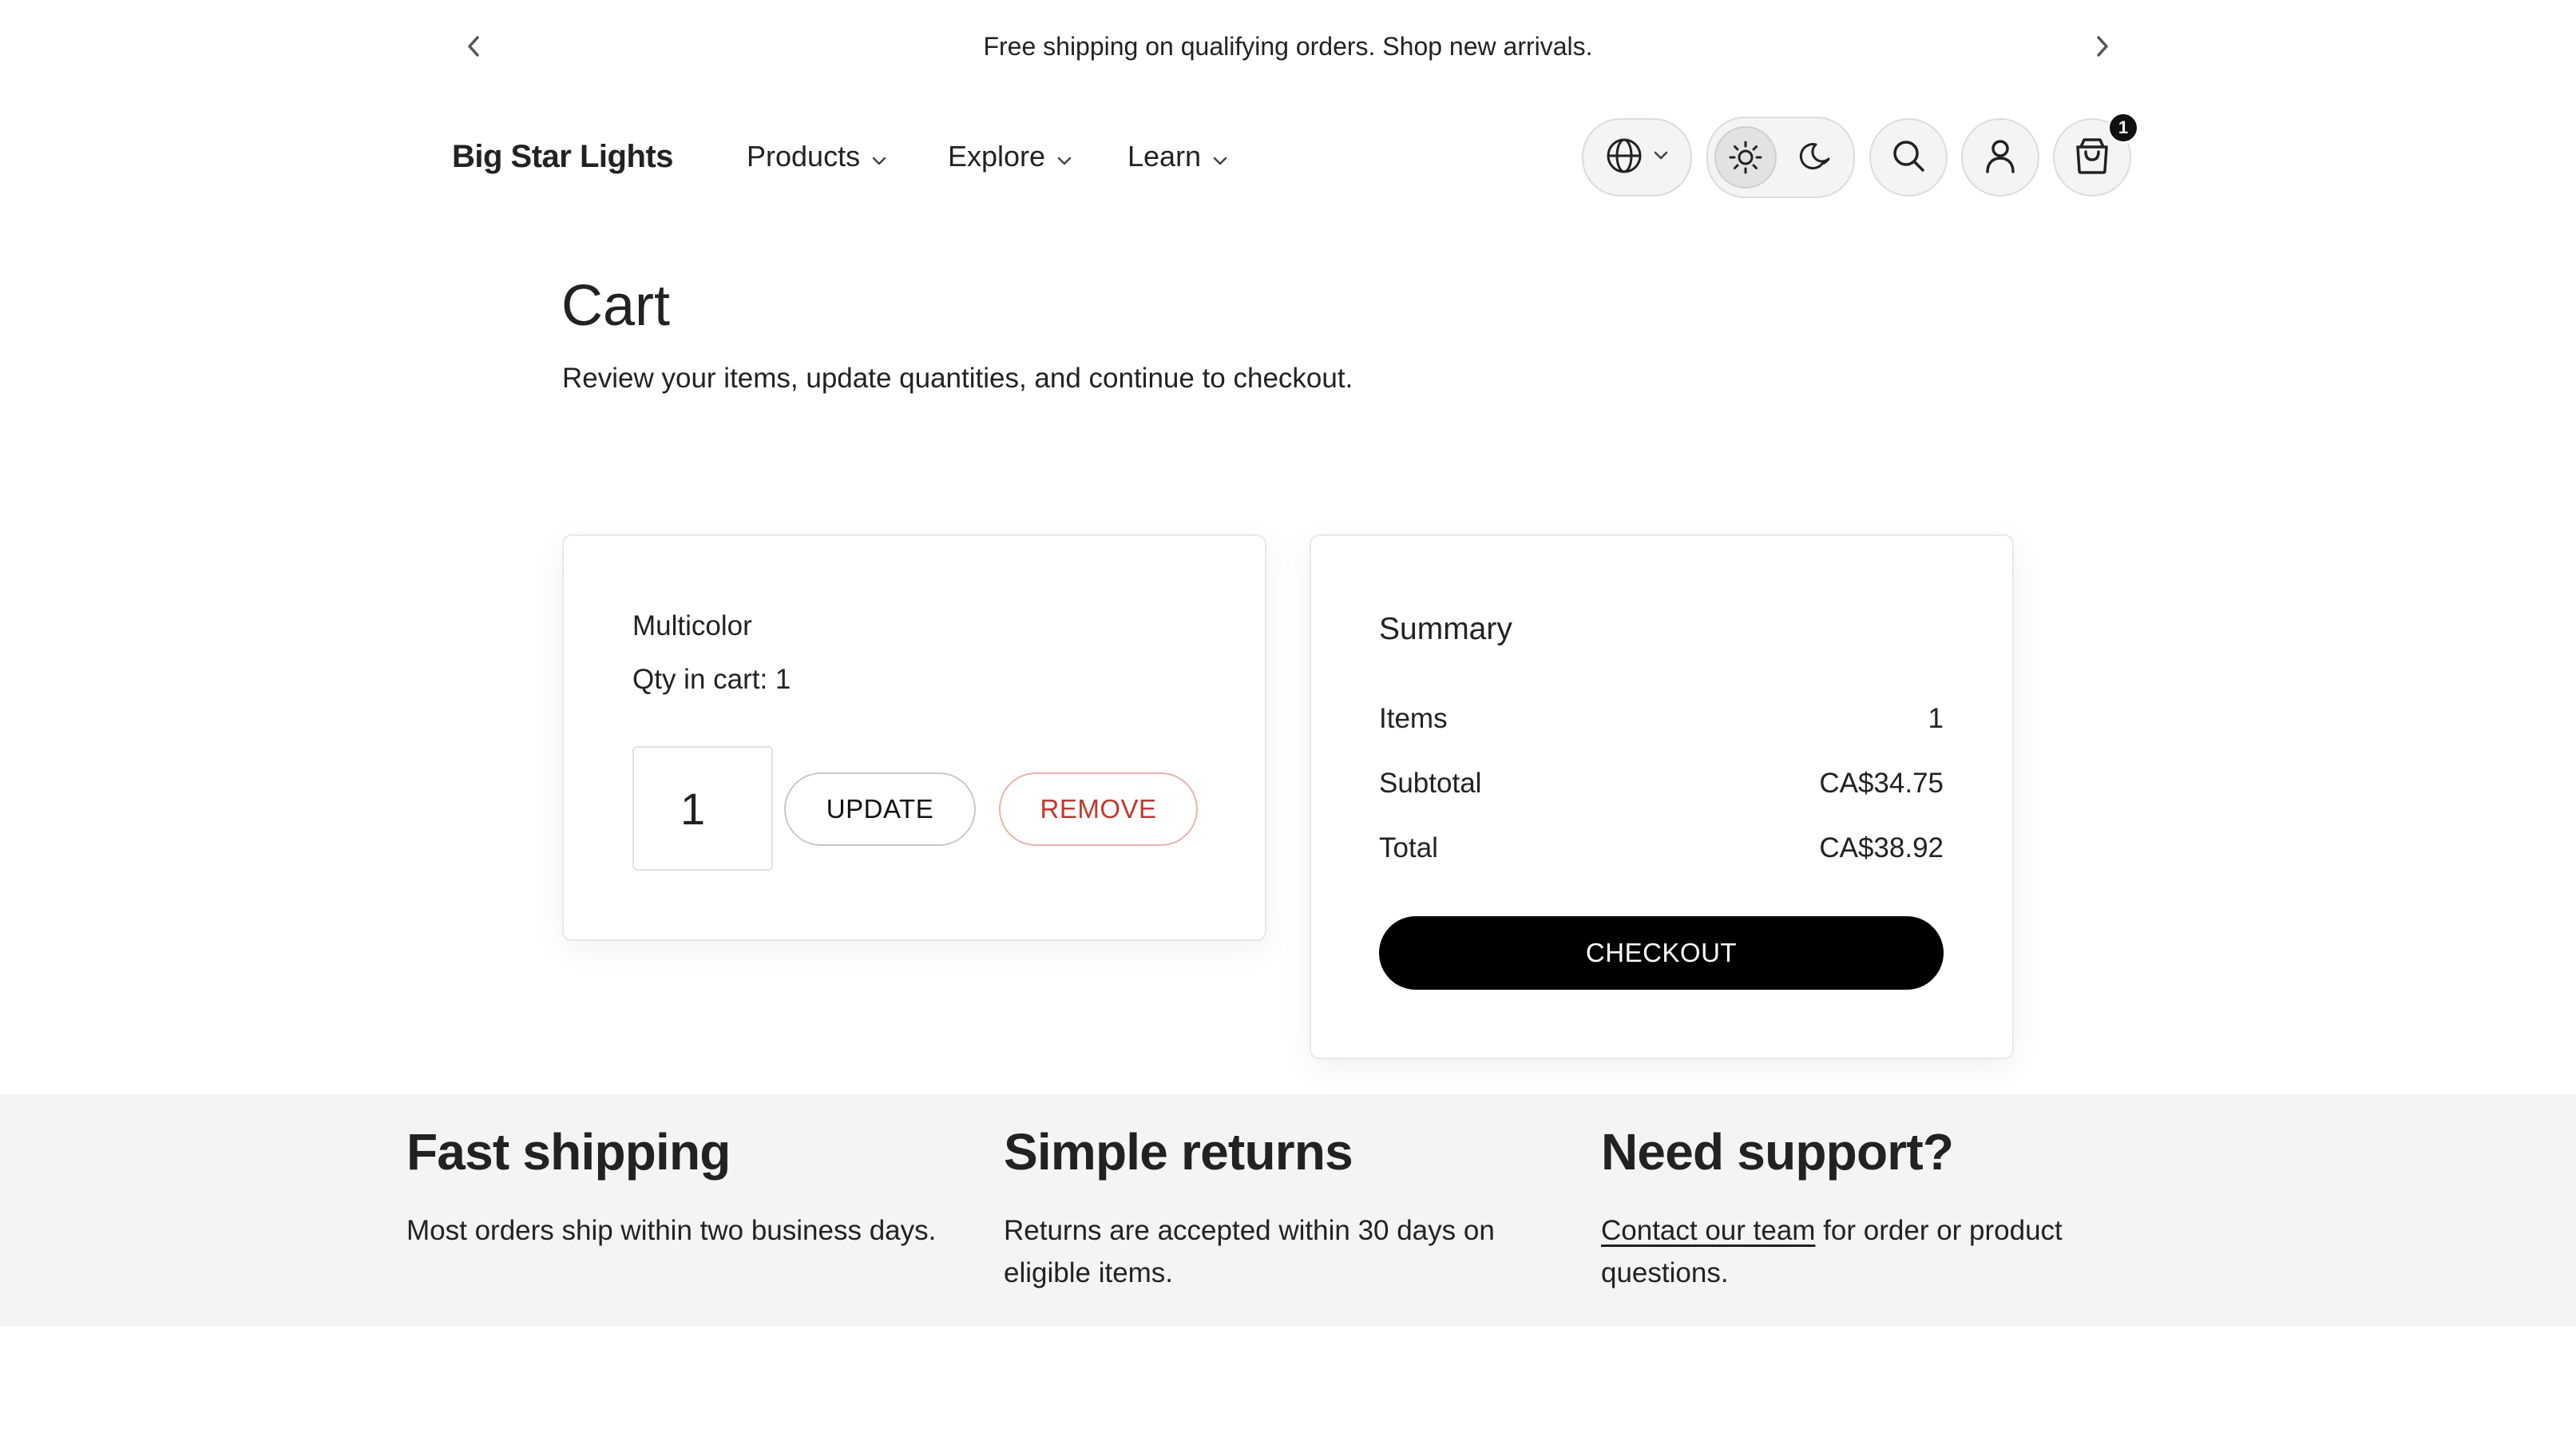  Describe the element at coordinates (914, 737) in the screenshot. I see `cart-item-card` at that location.